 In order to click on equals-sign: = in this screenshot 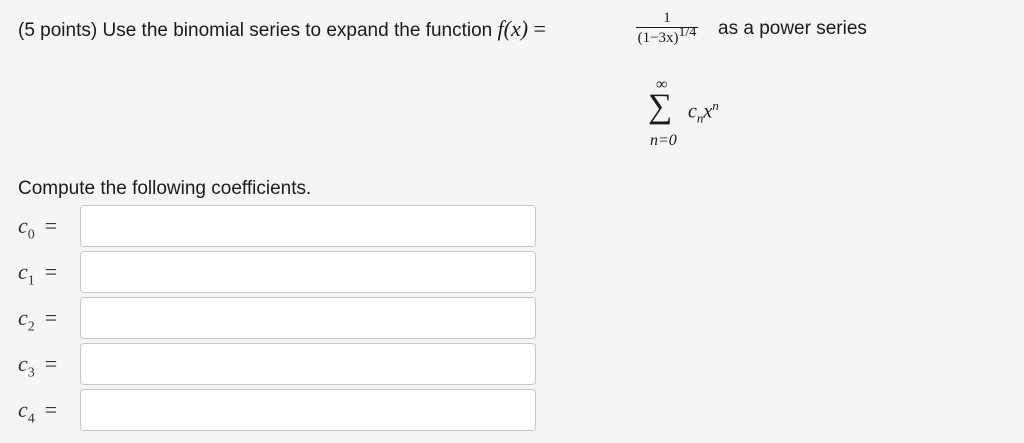, I will do `click(537, 28)`.